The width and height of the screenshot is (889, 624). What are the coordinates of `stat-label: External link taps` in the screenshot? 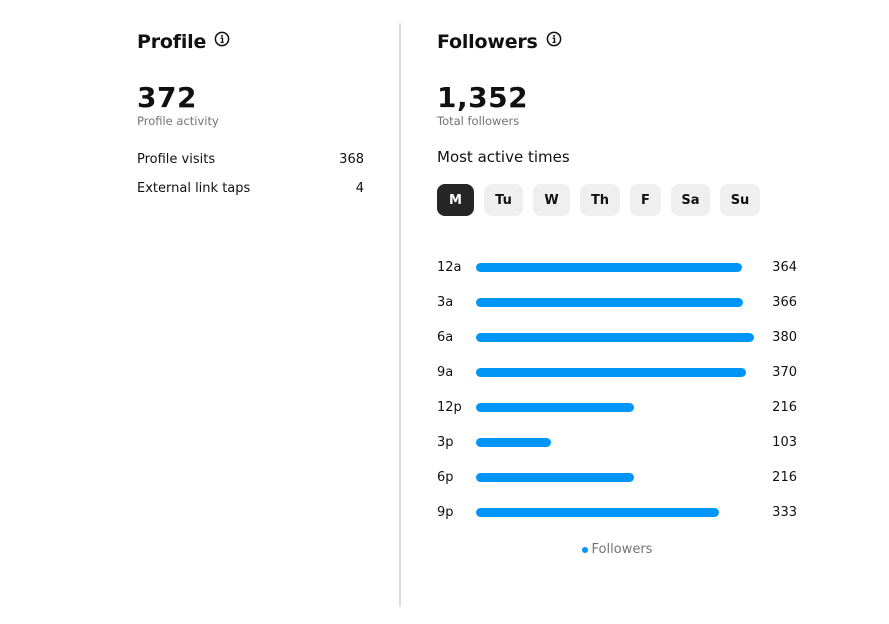 It's located at (194, 188).